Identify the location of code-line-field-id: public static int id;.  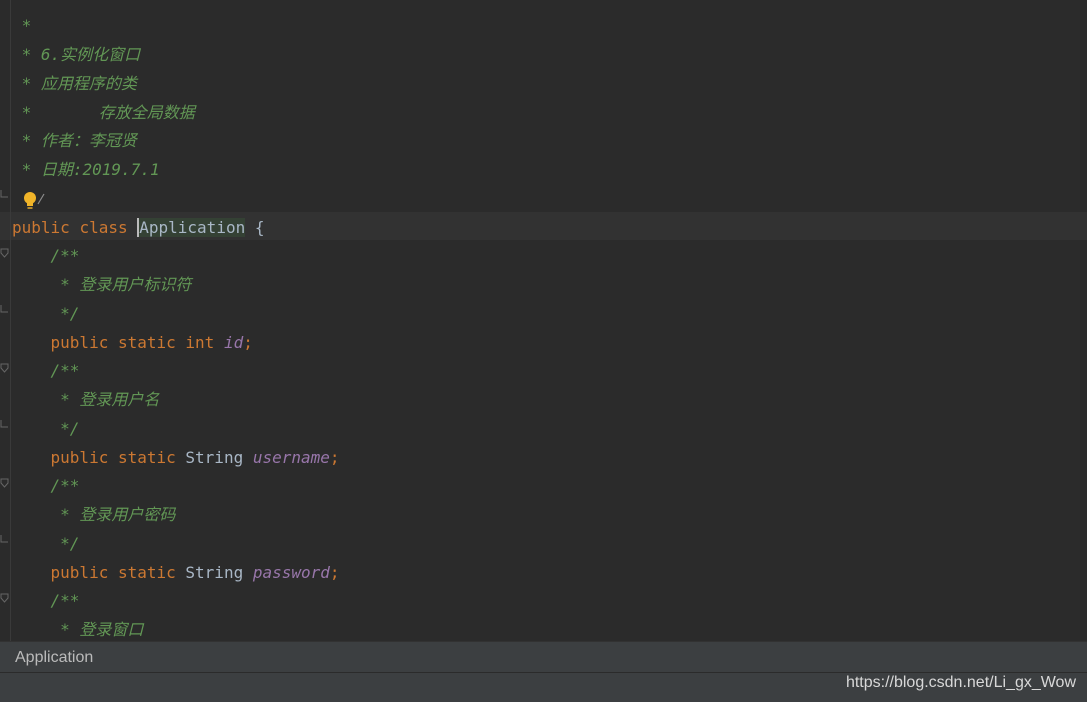
(132, 342).